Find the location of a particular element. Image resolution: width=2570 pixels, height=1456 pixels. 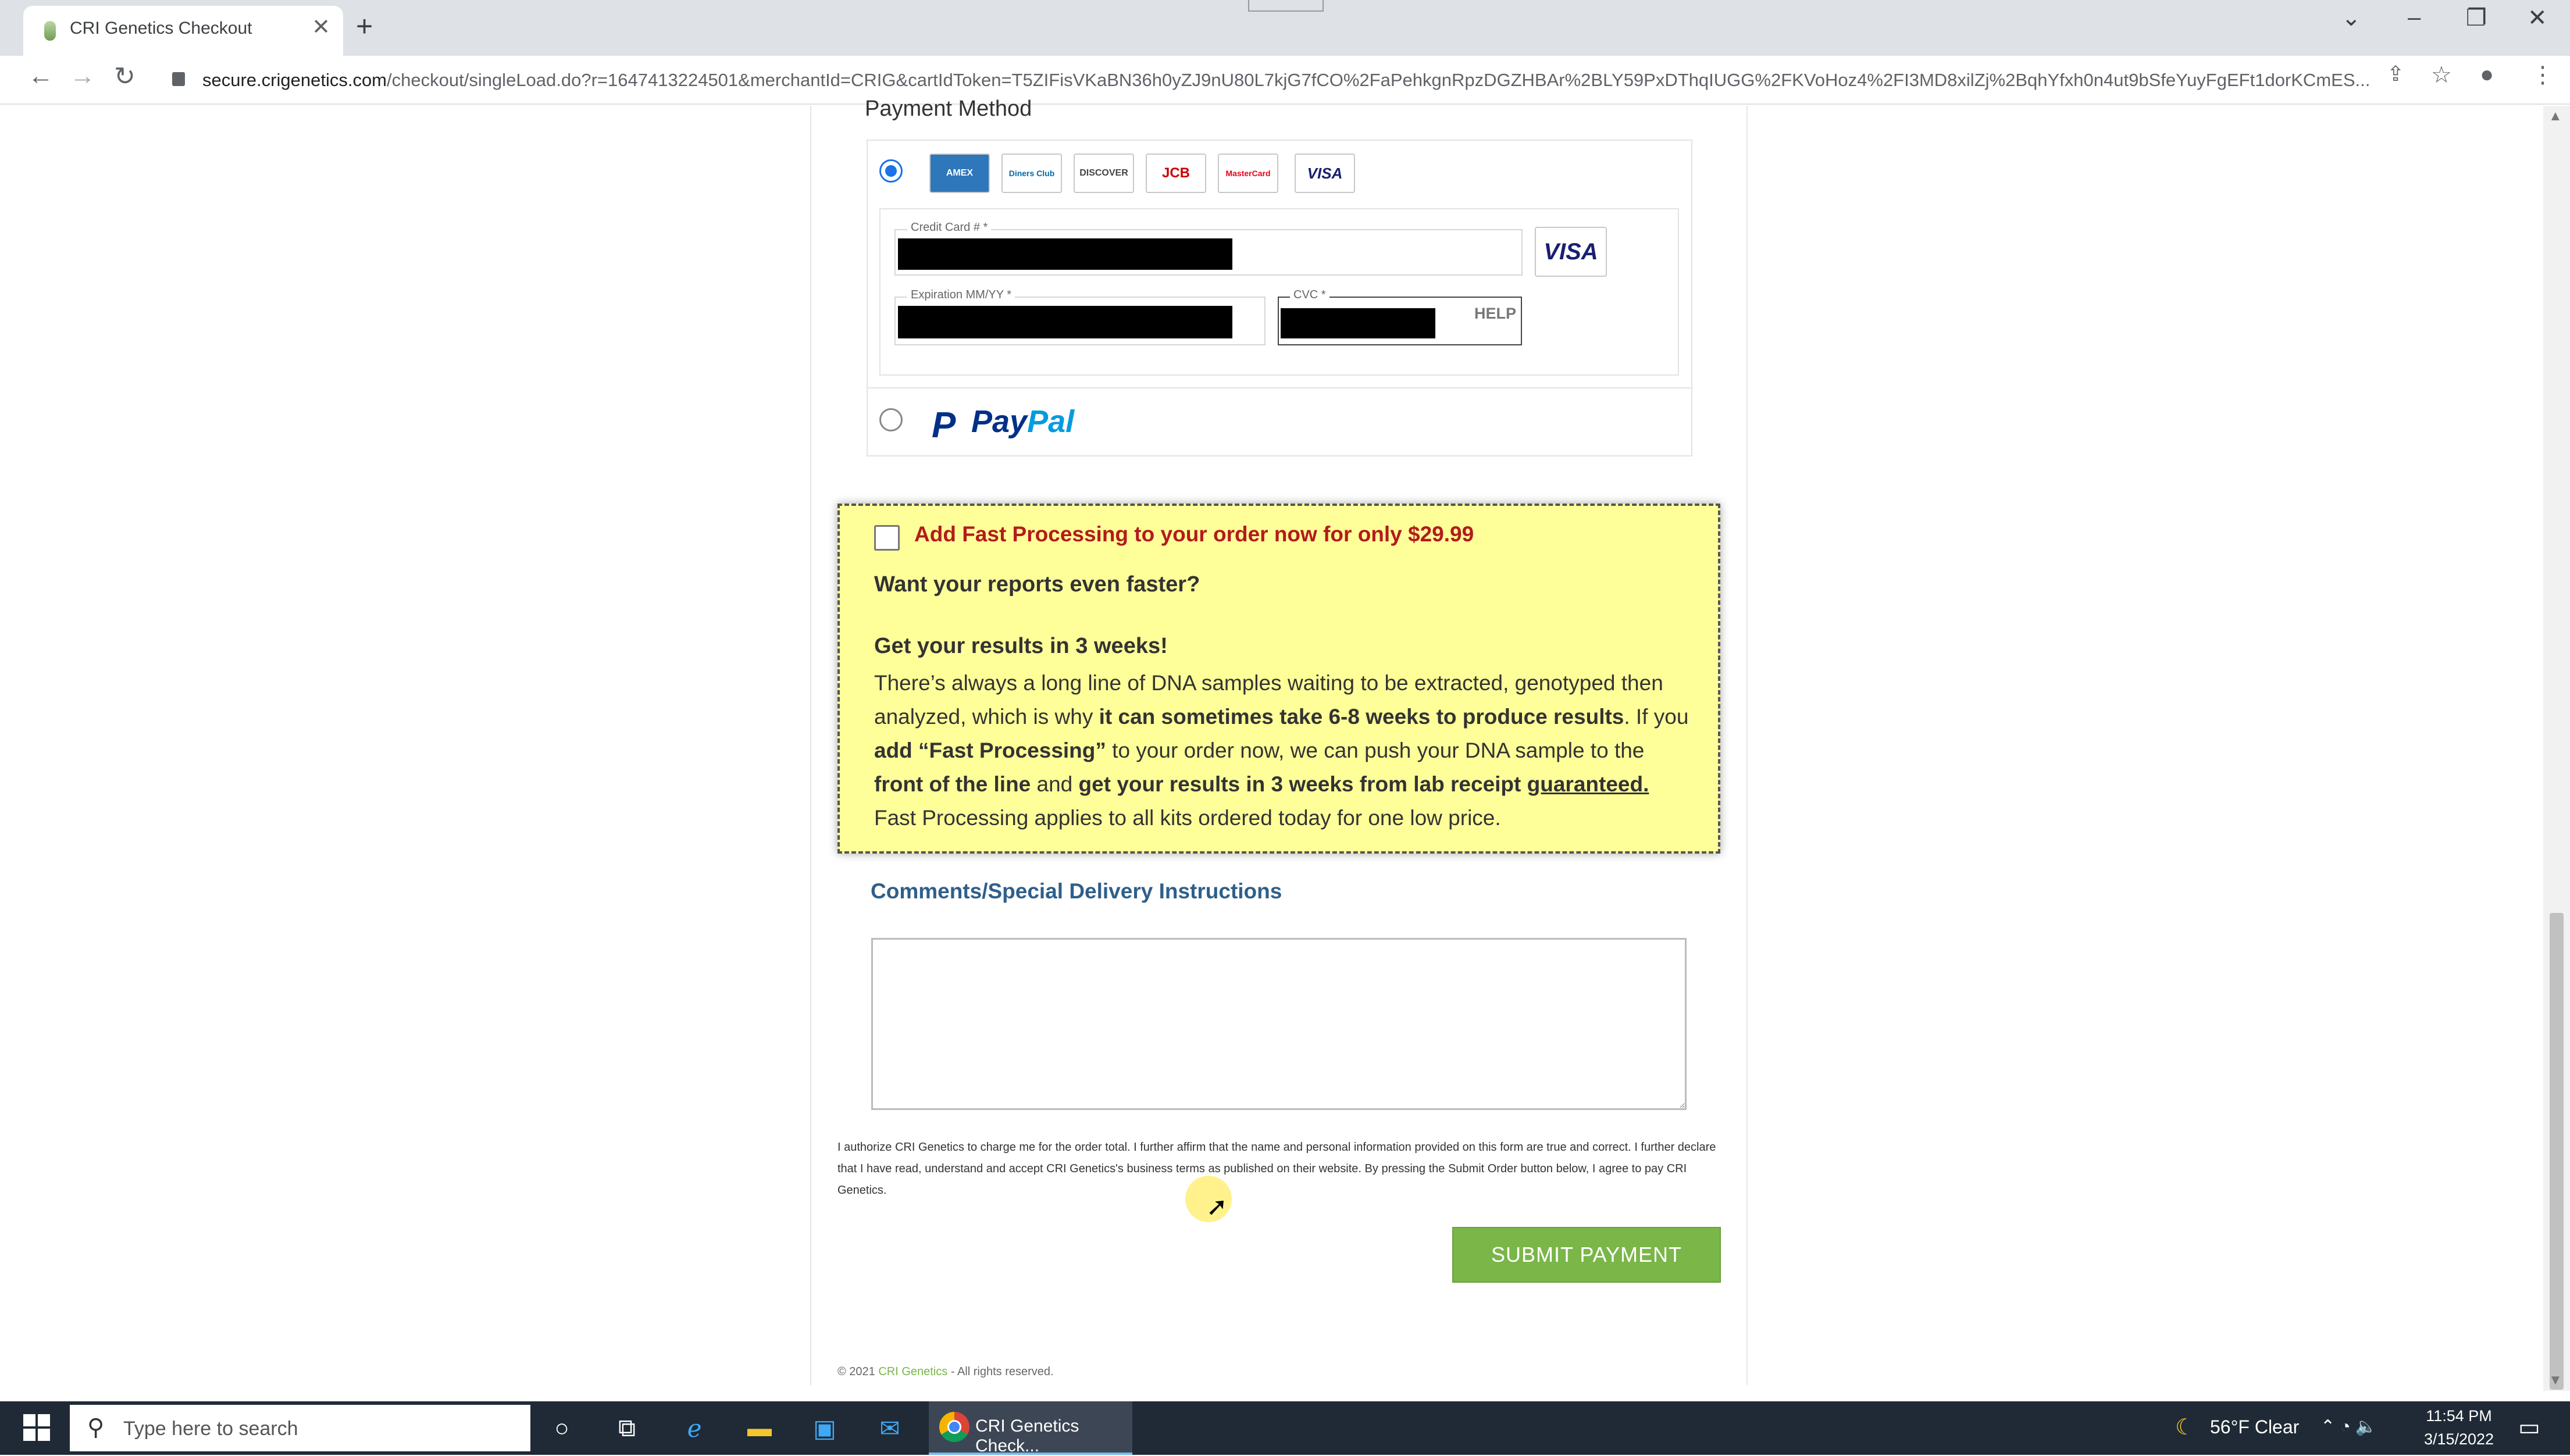

mail-icon: ✉ is located at coordinates (889, 1429).